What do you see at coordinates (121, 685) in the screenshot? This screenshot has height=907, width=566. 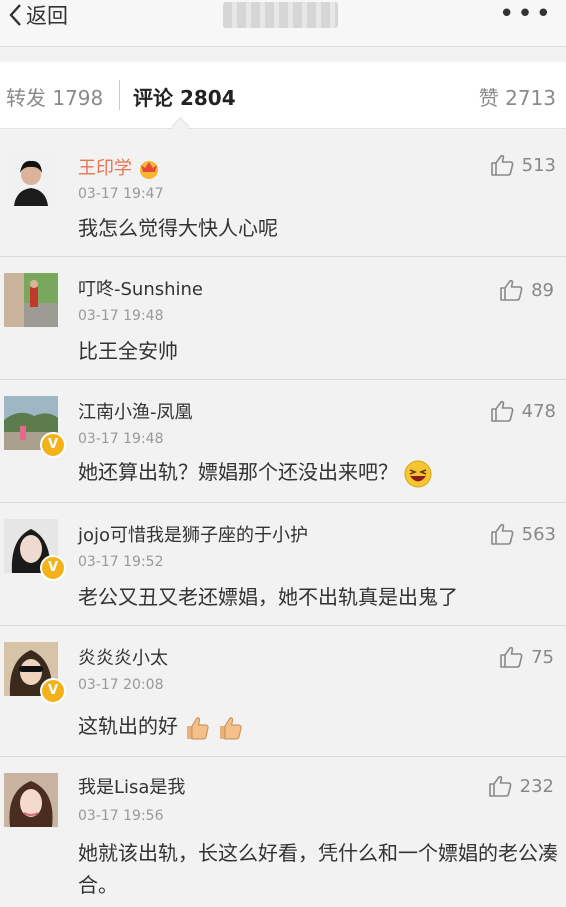 I see `comment-time: 03-17 20:08` at bounding box center [121, 685].